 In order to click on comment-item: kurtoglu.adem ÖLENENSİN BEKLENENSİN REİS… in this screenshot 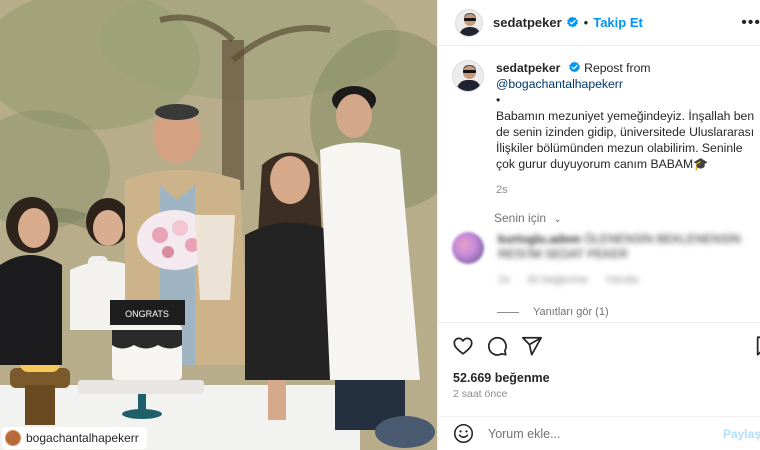, I will do `click(604, 260)`.